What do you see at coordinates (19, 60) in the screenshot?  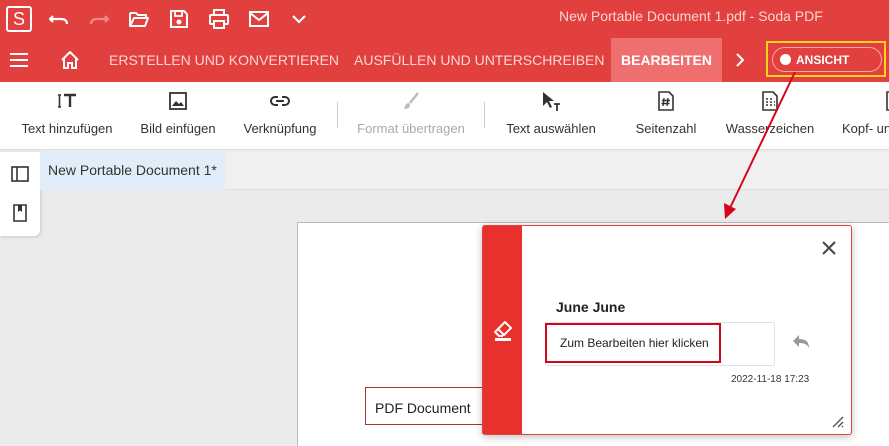 I see `hamburger-menu-icon` at bounding box center [19, 60].